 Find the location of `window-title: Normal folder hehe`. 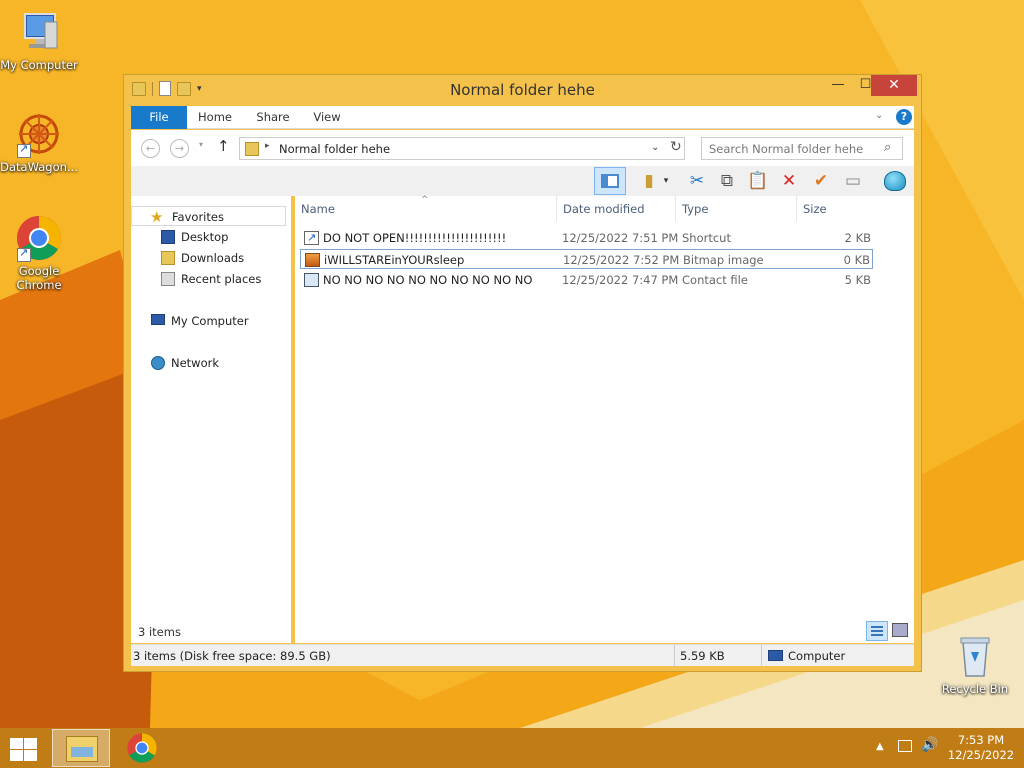

window-title: Normal folder hehe is located at coordinates (522, 90).